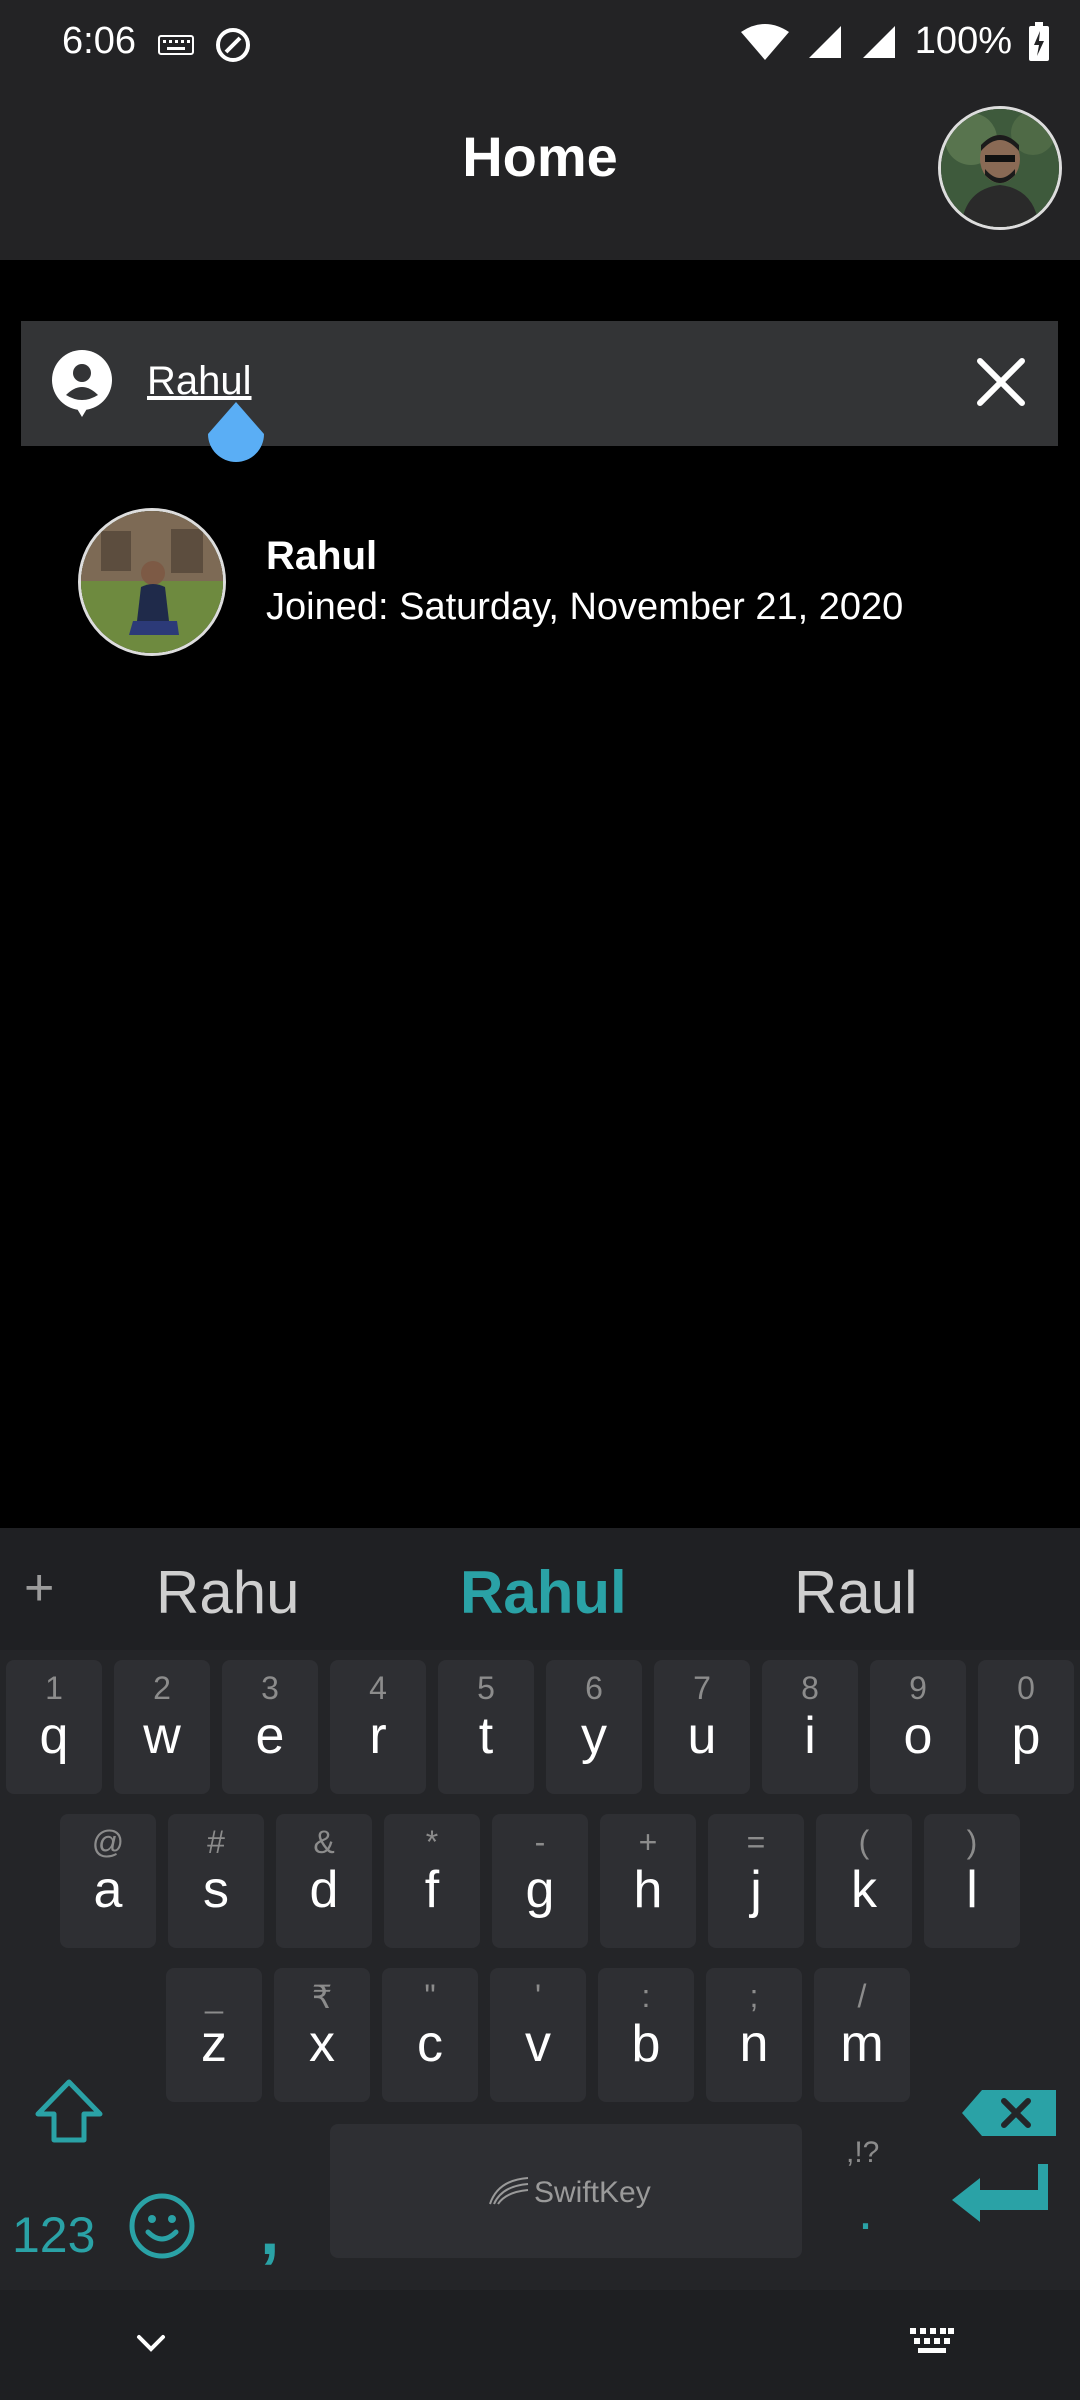  I want to click on data-saver-icon, so click(233, 45).